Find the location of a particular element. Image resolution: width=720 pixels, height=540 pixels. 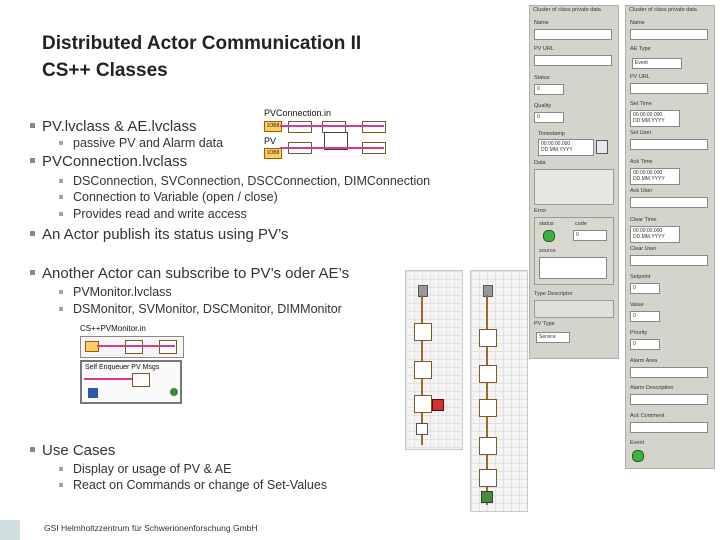

calendar-icon is located at coordinates (602, 147).